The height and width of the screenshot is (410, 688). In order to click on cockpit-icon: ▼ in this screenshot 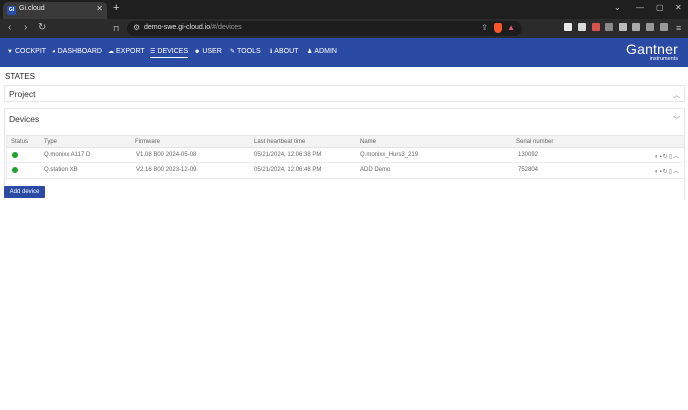, I will do `click(10, 52)`.